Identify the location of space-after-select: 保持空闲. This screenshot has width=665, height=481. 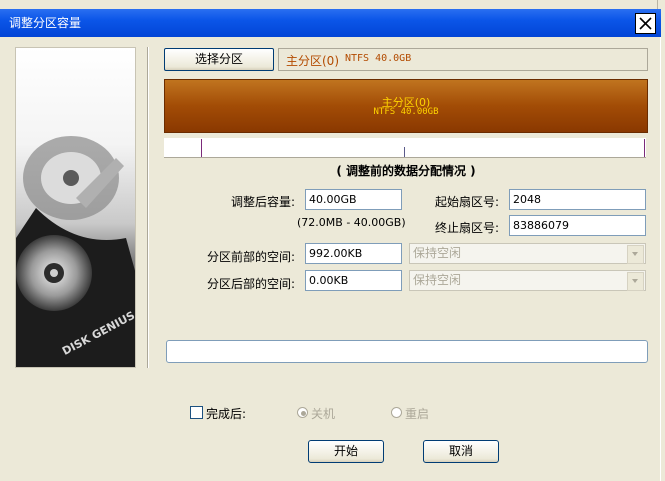
(527, 280).